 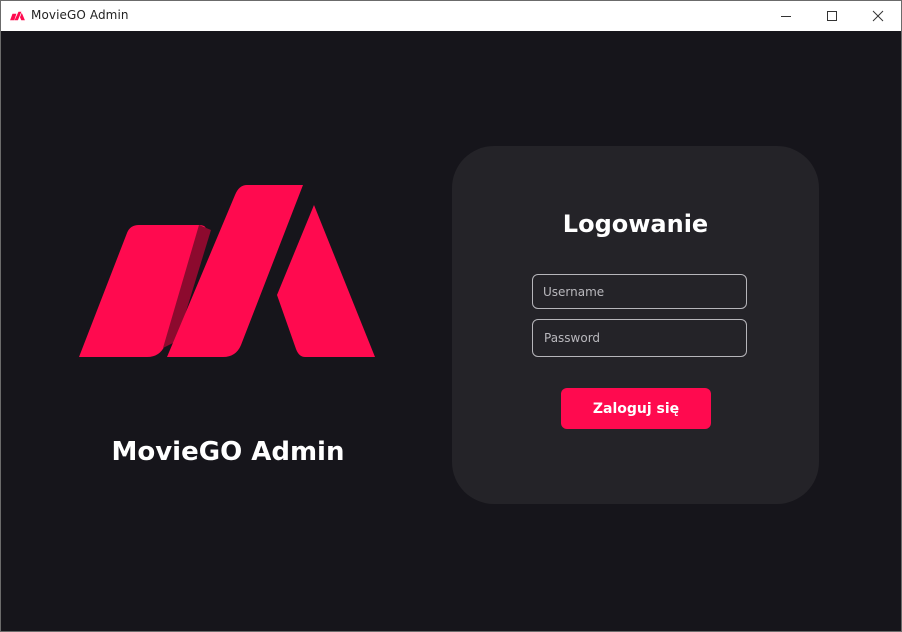 What do you see at coordinates (227, 271) in the screenshot?
I see `moviego-logo` at bounding box center [227, 271].